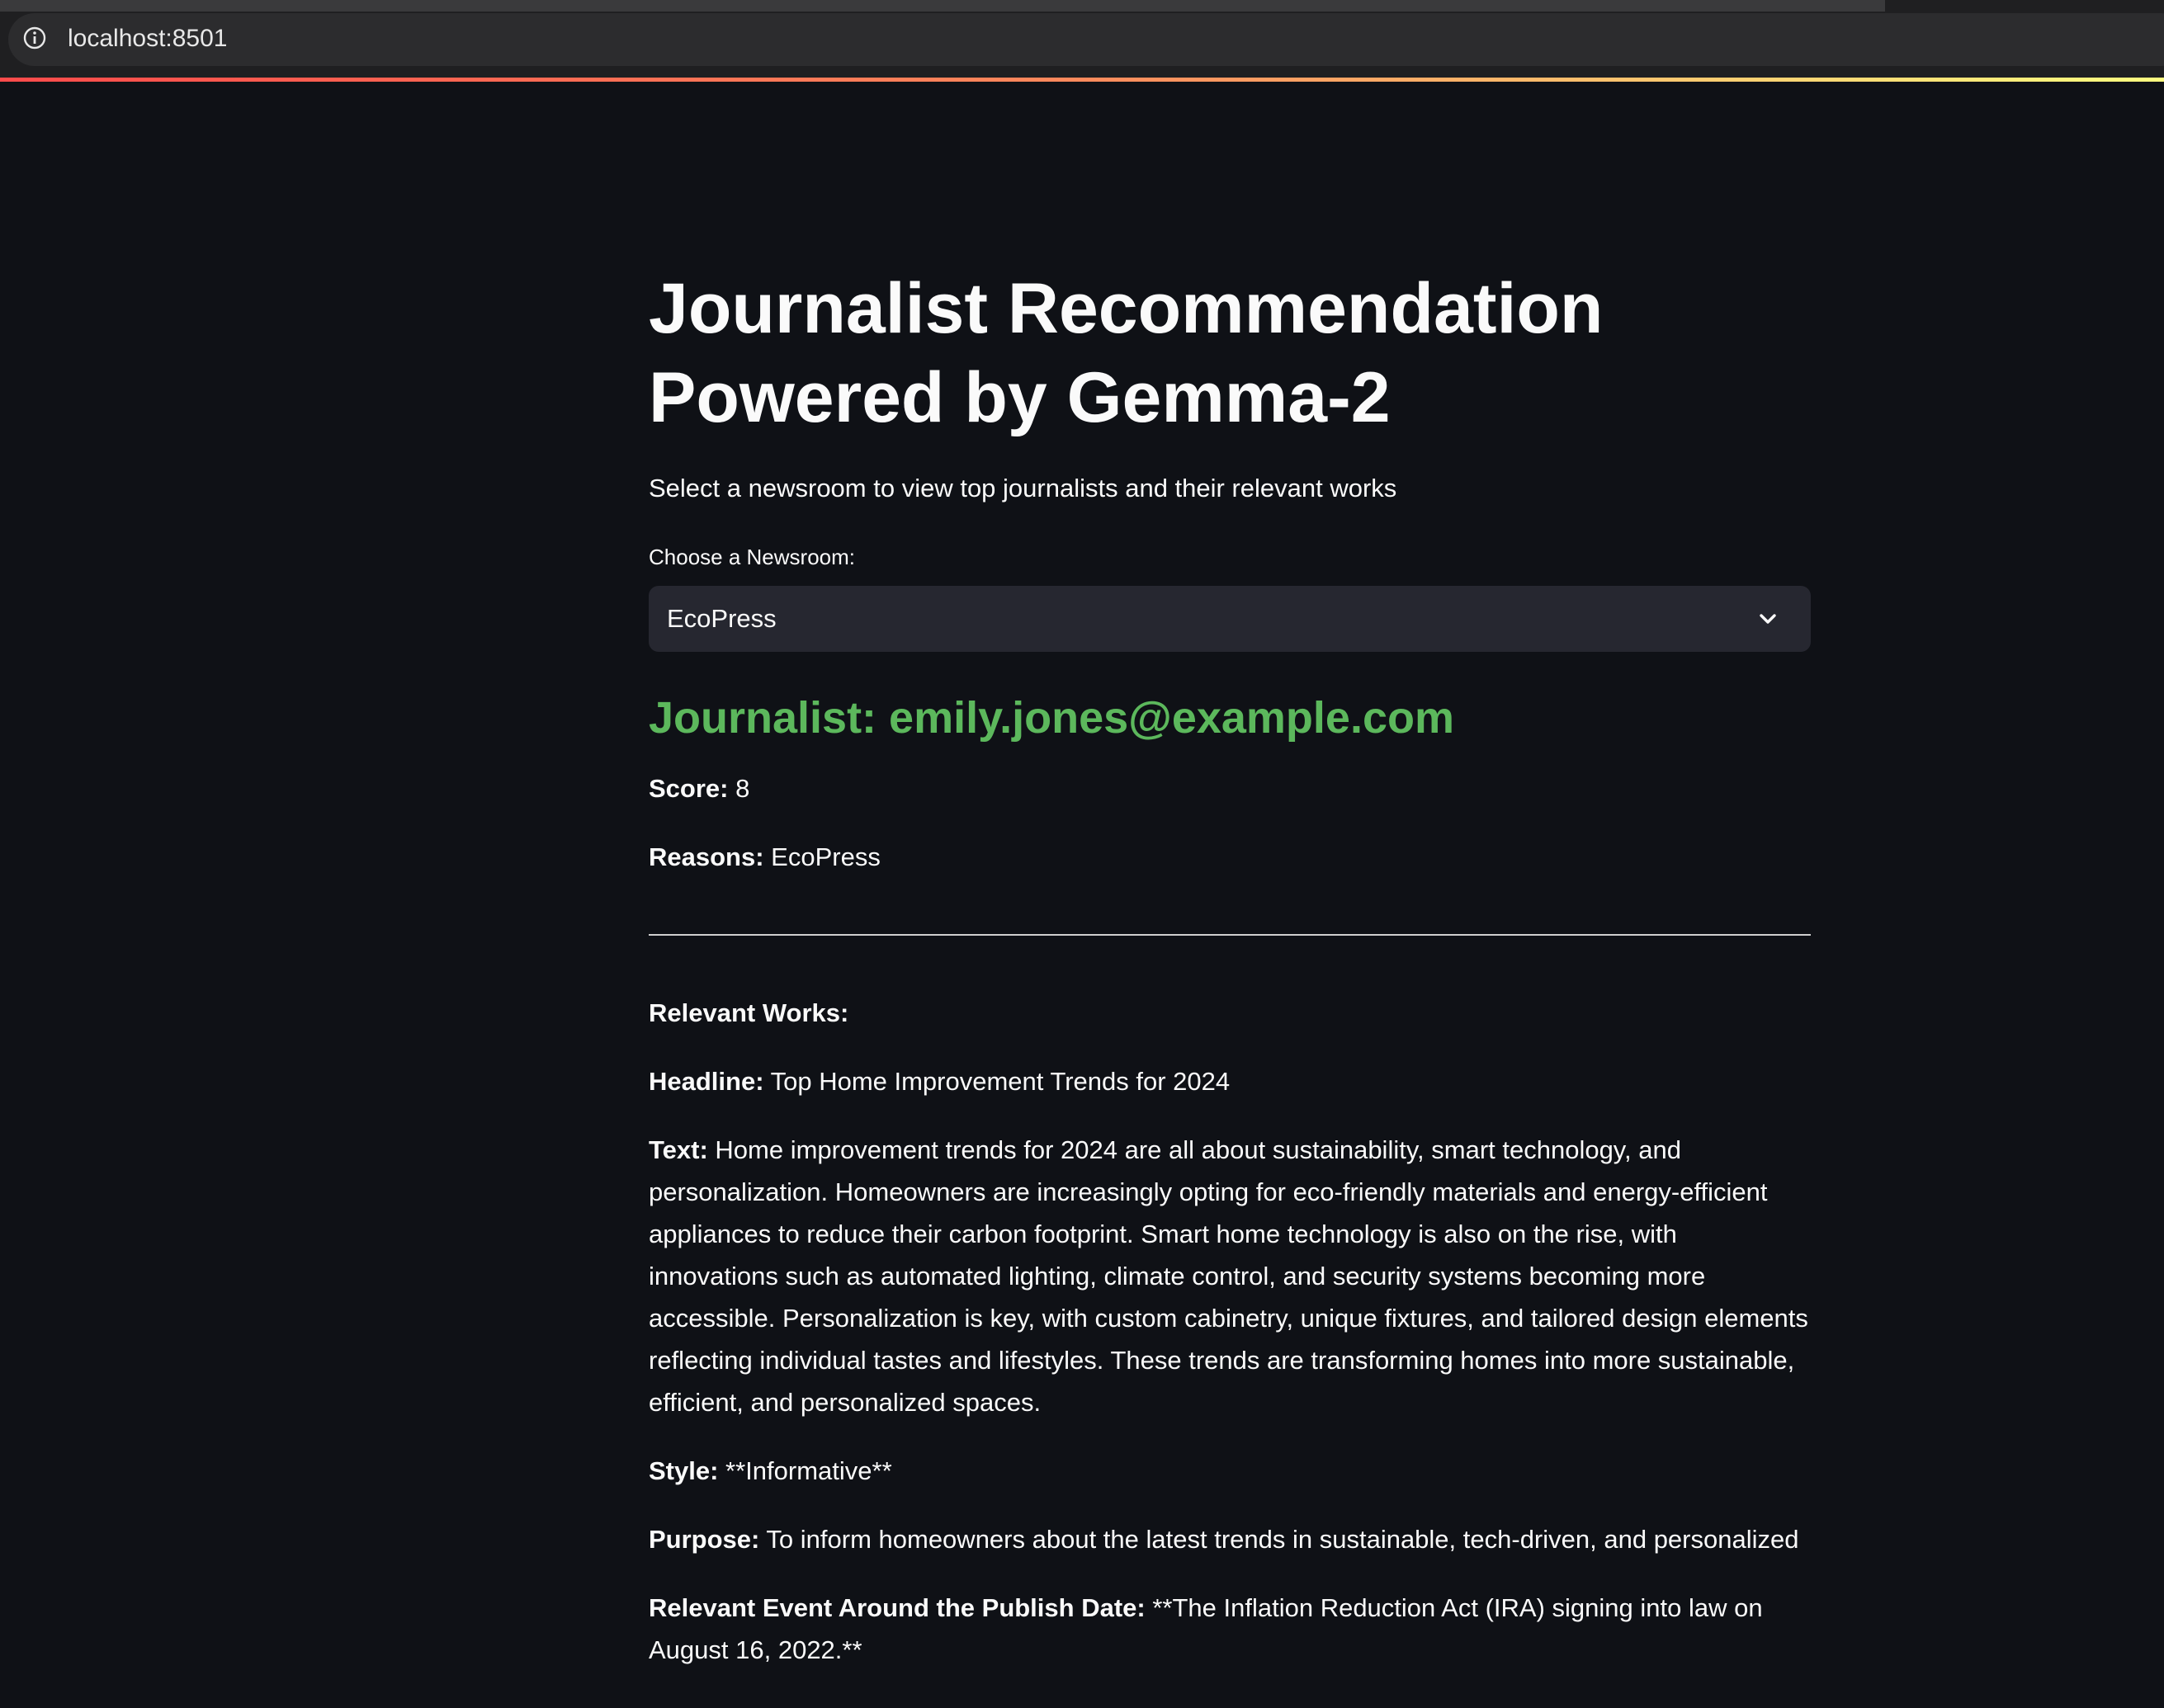 Image resolution: width=2164 pixels, height=1708 pixels. Describe the element at coordinates (749, 1012) in the screenshot. I see `relevant-works-label: Relevant Works:` at that location.